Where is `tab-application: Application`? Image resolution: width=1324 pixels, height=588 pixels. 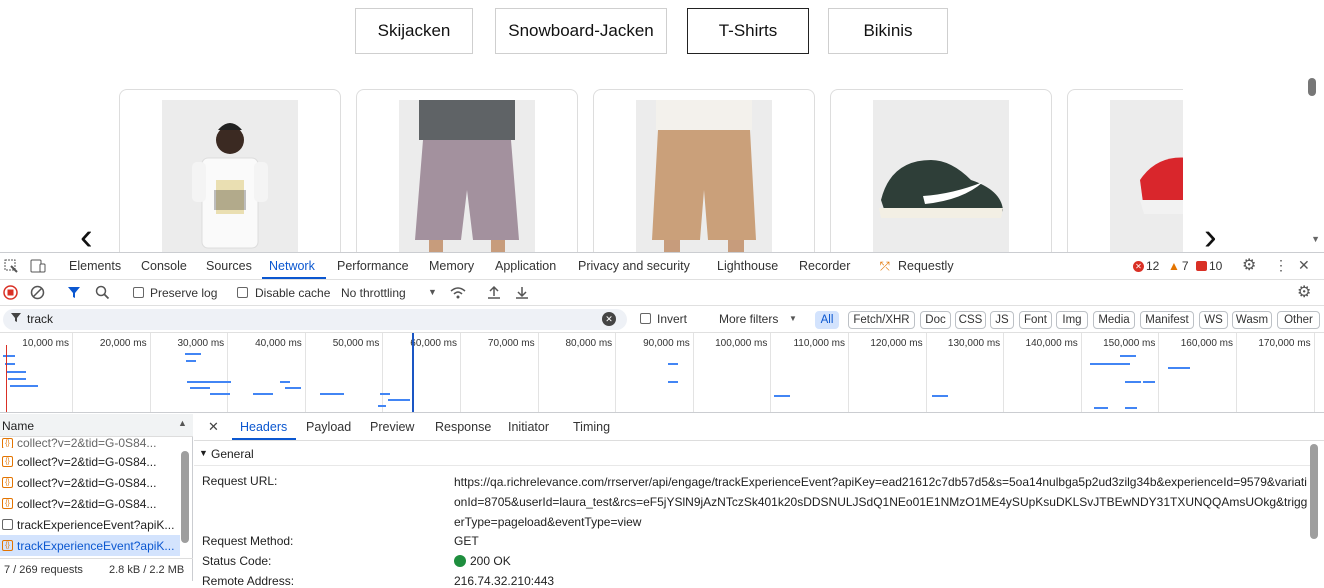
tab-application: Application is located at coordinates (525, 266).